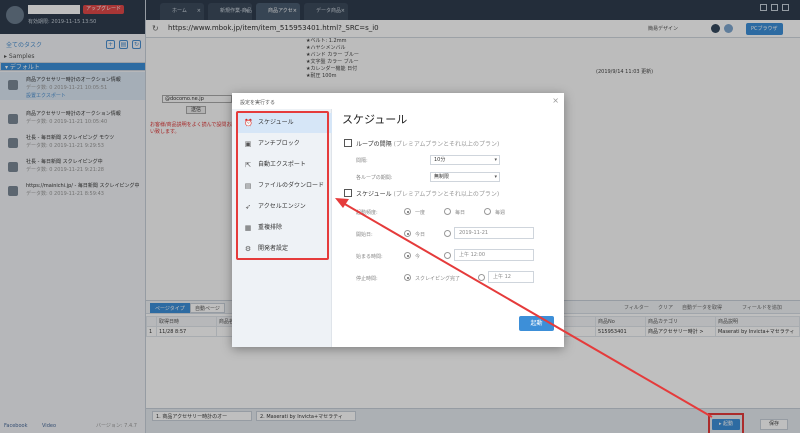 The image size is (800, 433). What do you see at coordinates (494, 255) in the screenshot?
I see `start-time-input: 上午 12:00` at bounding box center [494, 255].